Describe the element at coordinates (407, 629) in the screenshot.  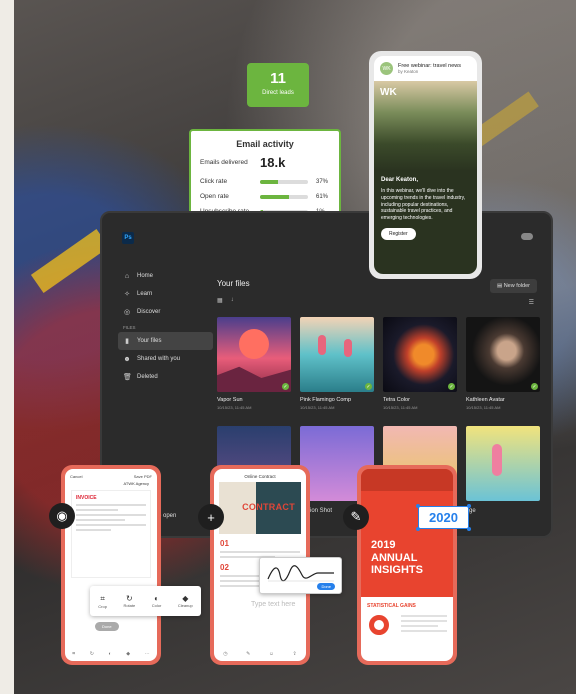
I see `report-lower: STATISTICAL GAINS` at that location.